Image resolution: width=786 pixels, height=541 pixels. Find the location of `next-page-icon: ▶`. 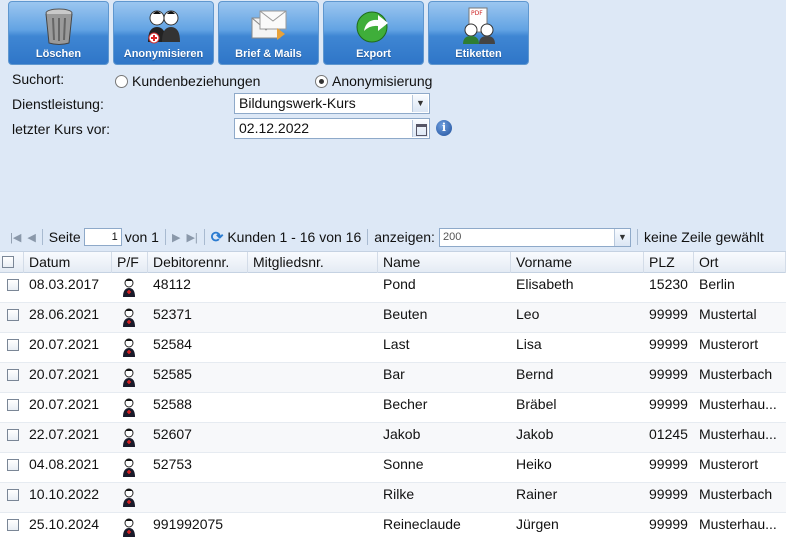

next-page-icon: ▶ is located at coordinates (176, 237).